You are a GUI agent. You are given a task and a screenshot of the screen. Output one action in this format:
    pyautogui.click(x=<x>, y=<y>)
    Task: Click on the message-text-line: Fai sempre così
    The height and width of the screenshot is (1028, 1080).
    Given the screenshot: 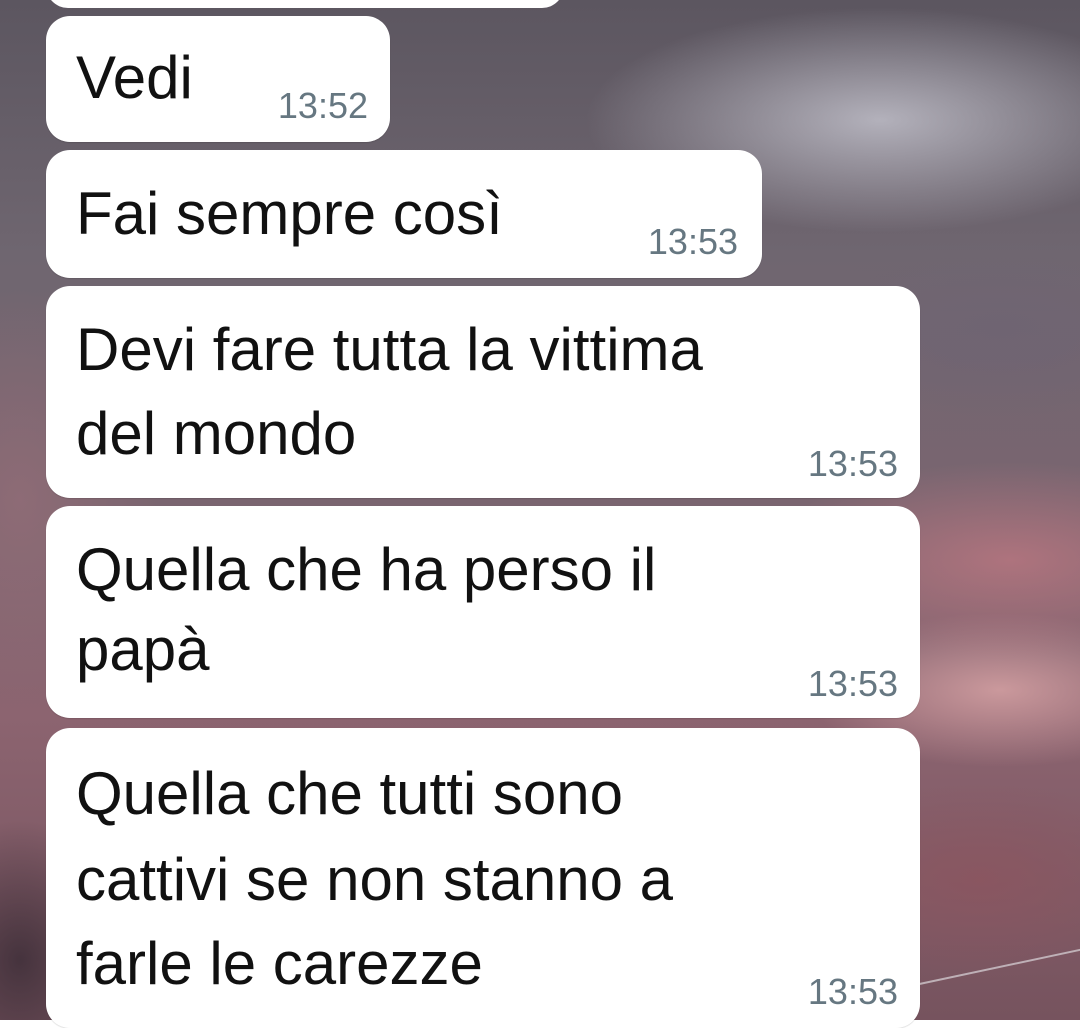 What is the action you would take?
    pyautogui.click(x=289, y=213)
    